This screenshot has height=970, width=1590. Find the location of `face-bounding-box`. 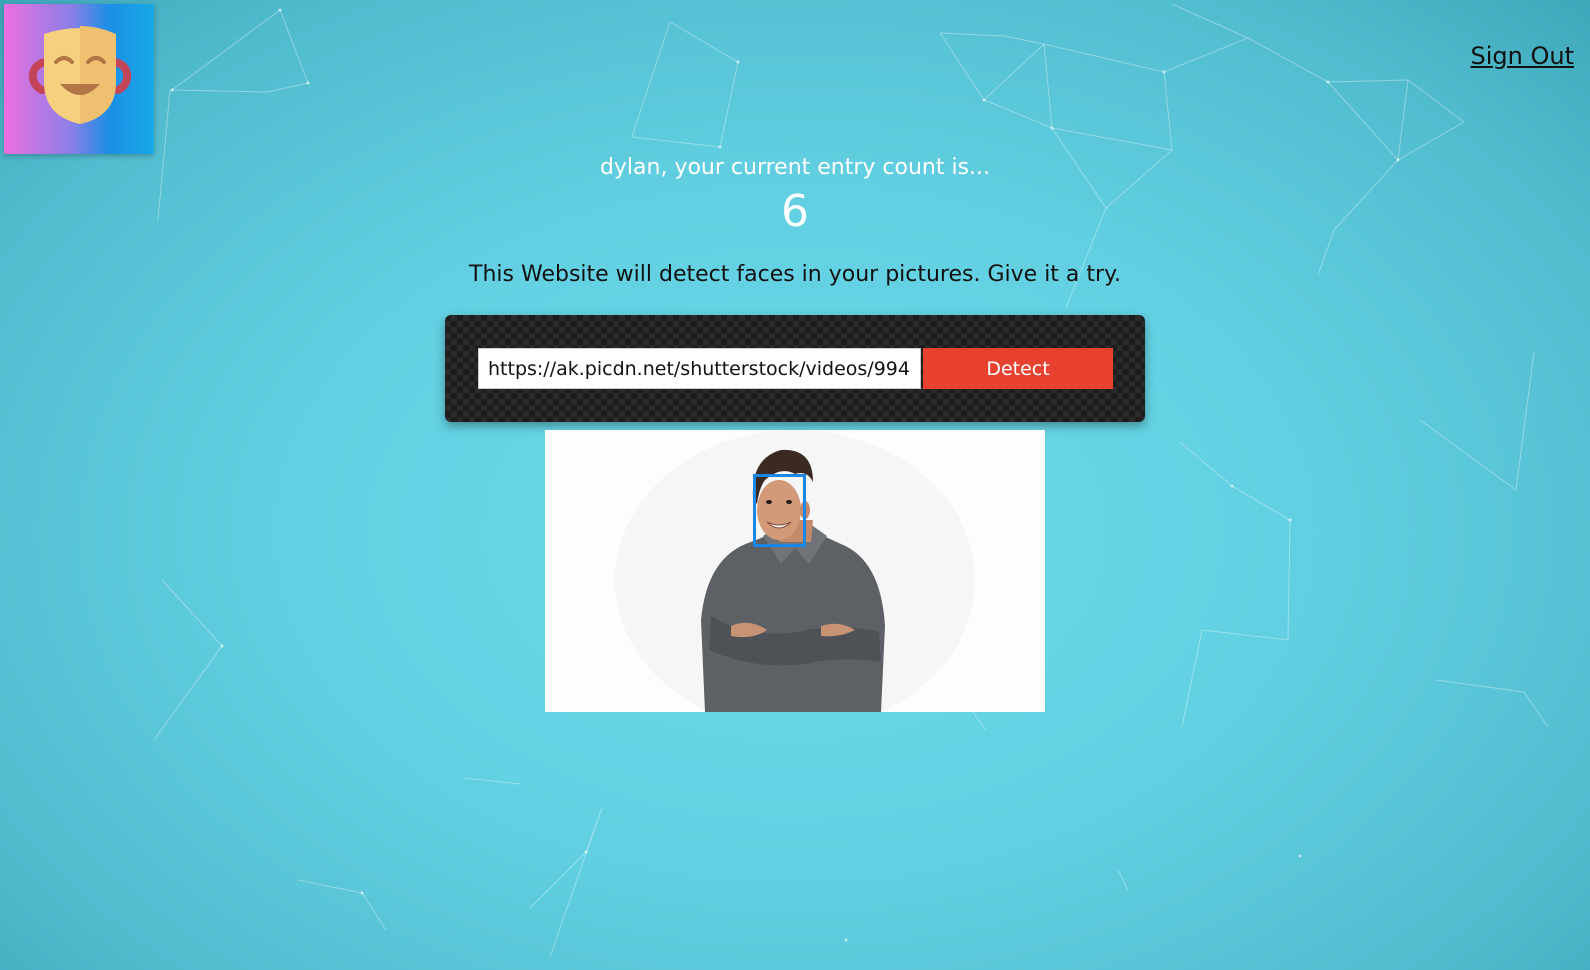

face-bounding-box is located at coordinates (779, 510).